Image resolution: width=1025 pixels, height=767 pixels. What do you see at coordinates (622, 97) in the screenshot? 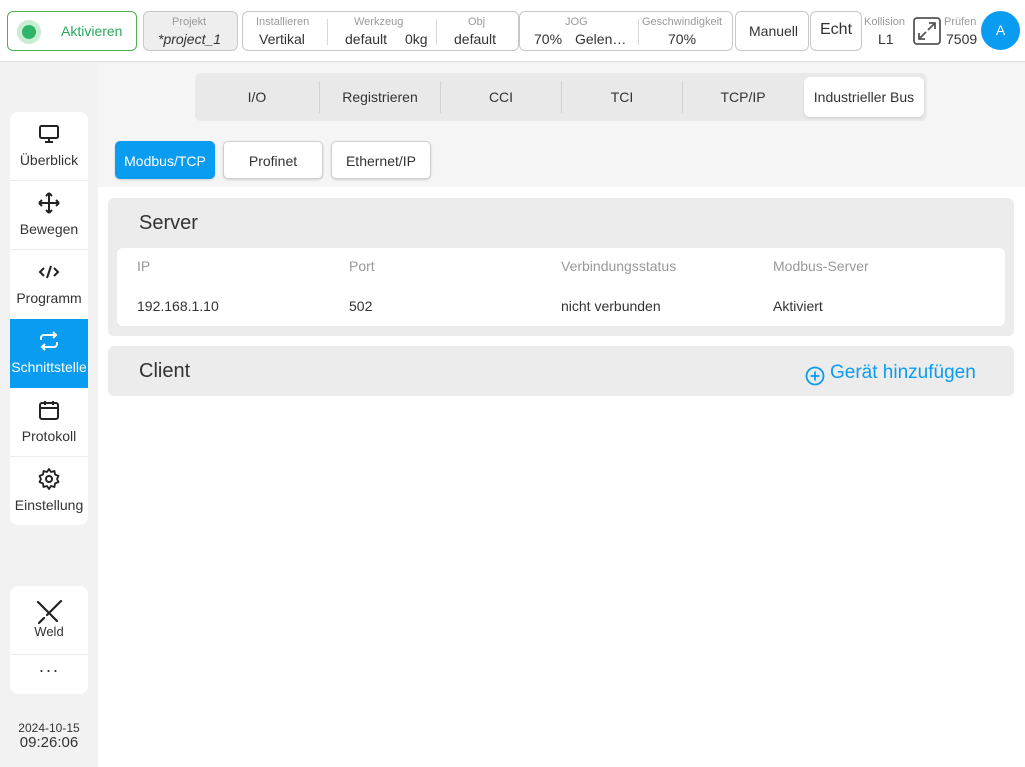
I see `tab-tci: TCI` at bounding box center [622, 97].